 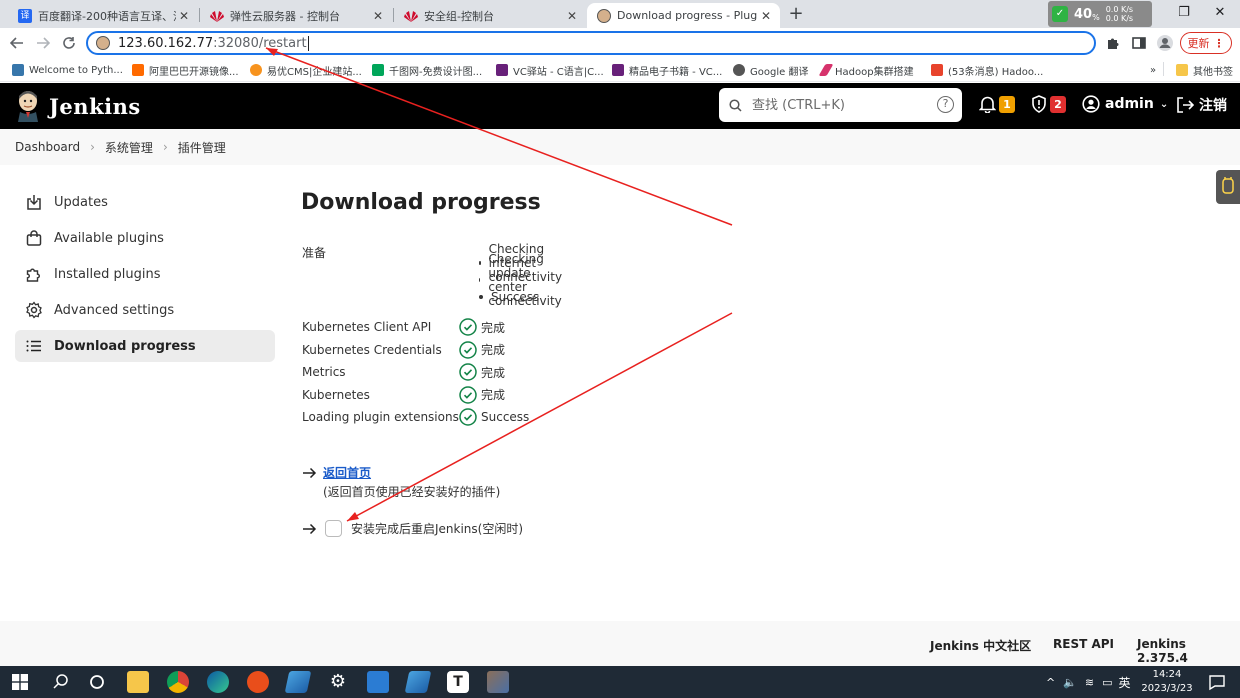 What do you see at coordinates (493, 372) in the screenshot?
I see `status-text: 完成` at bounding box center [493, 372].